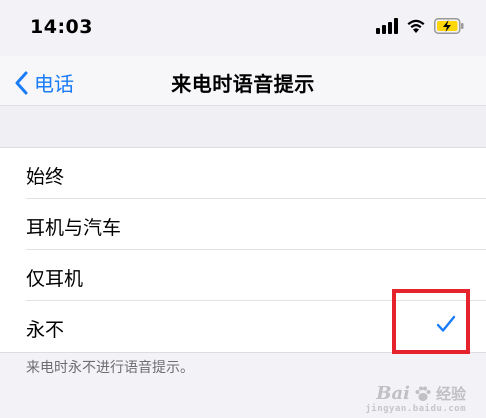 The width and height of the screenshot is (486, 418). What do you see at coordinates (45, 177) in the screenshot?
I see `option-label: 始终` at bounding box center [45, 177].